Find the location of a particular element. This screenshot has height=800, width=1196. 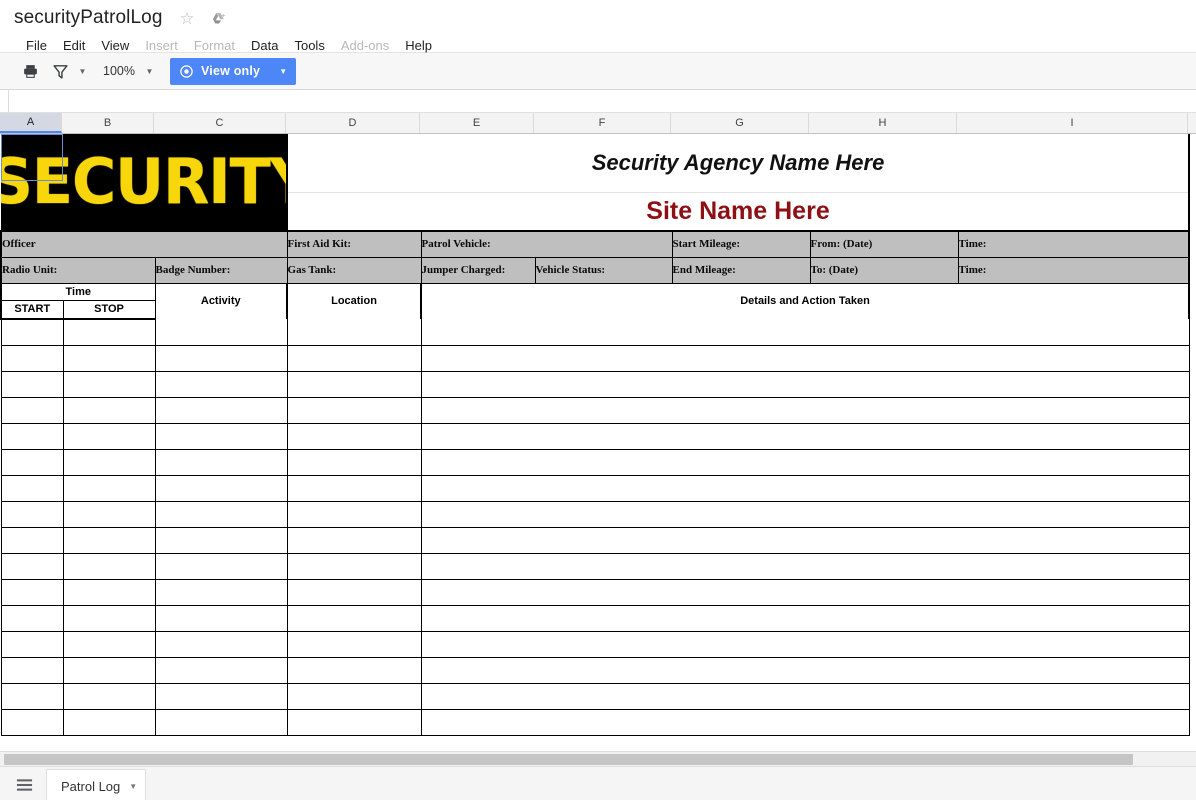

sheet-tab-patrol-log: Patrol Log ▼ is located at coordinates (96, 784).